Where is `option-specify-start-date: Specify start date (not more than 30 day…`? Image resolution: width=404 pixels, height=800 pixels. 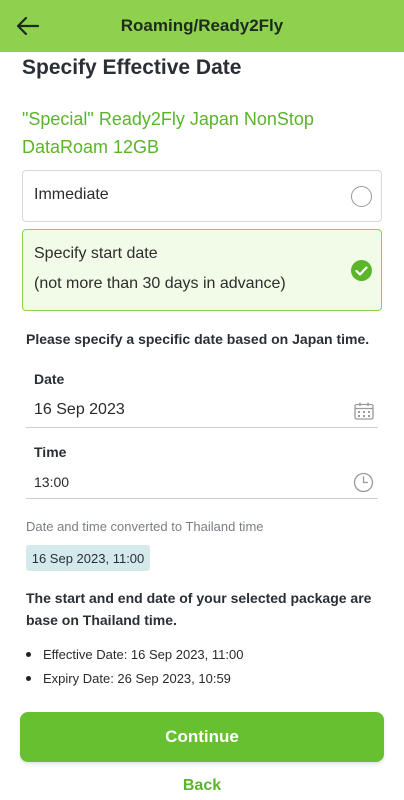 option-specify-start-date: Specify start date (not more than 30 day… is located at coordinates (202, 270).